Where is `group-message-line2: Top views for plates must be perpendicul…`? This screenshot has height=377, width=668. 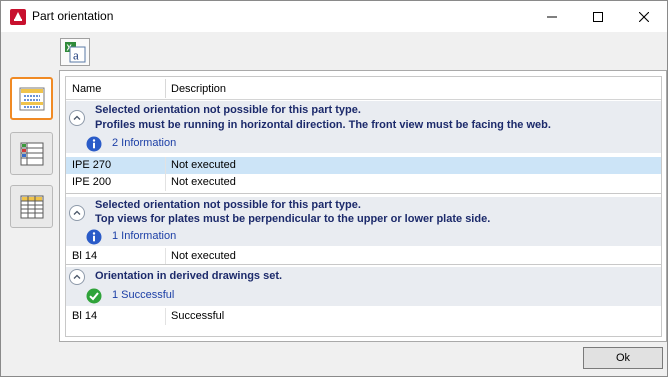 group-message-line2: Top views for plates must be perpendicul… is located at coordinates (293, 219).